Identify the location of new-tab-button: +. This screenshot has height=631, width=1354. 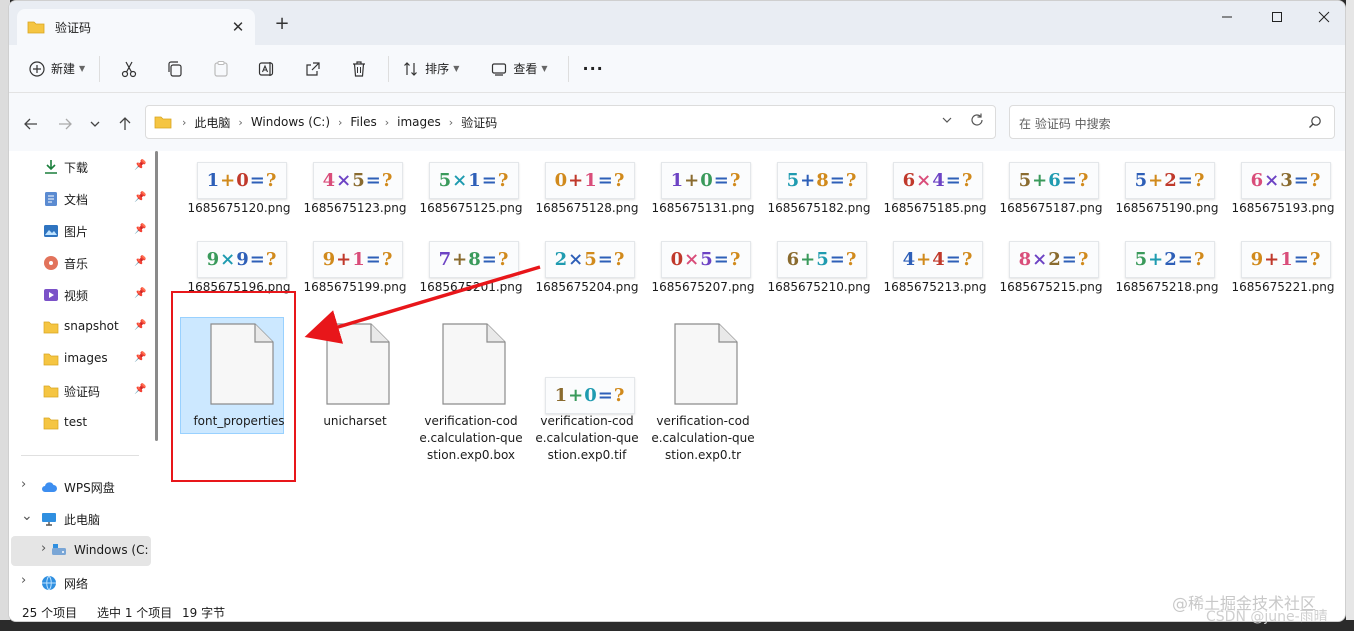
(282, 24).